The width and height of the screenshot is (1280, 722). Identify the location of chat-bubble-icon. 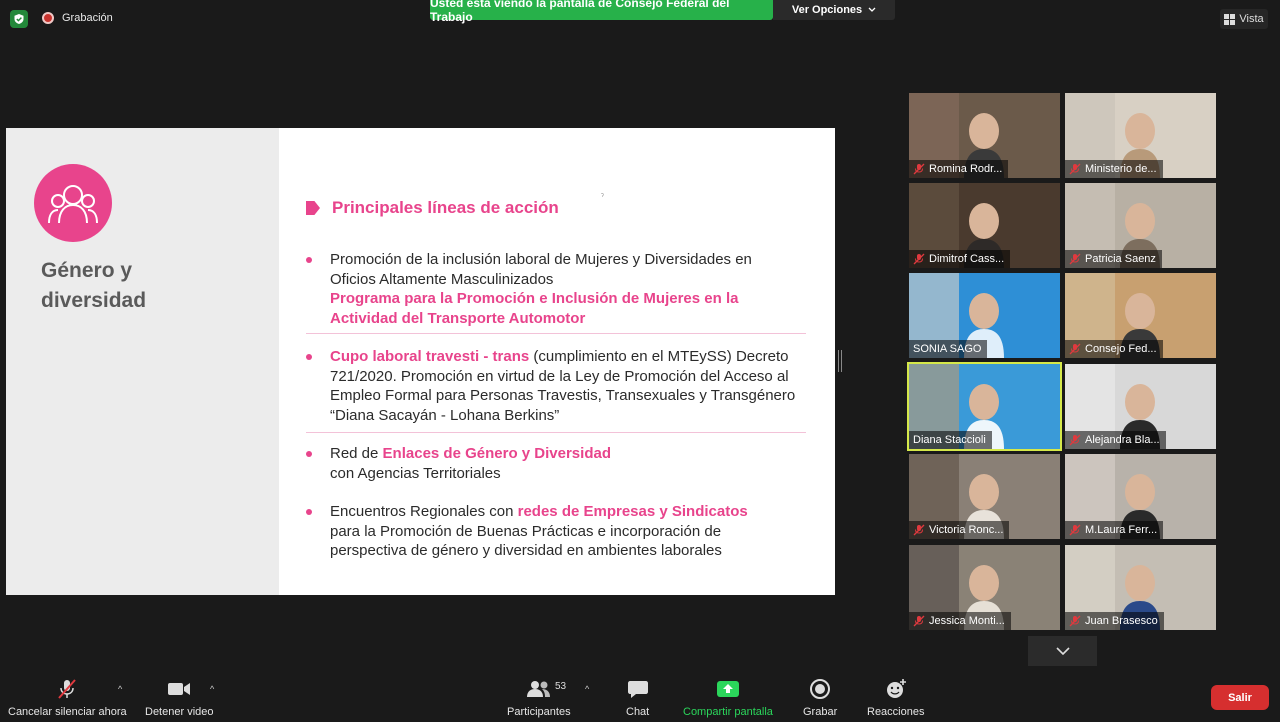
(638, 689).